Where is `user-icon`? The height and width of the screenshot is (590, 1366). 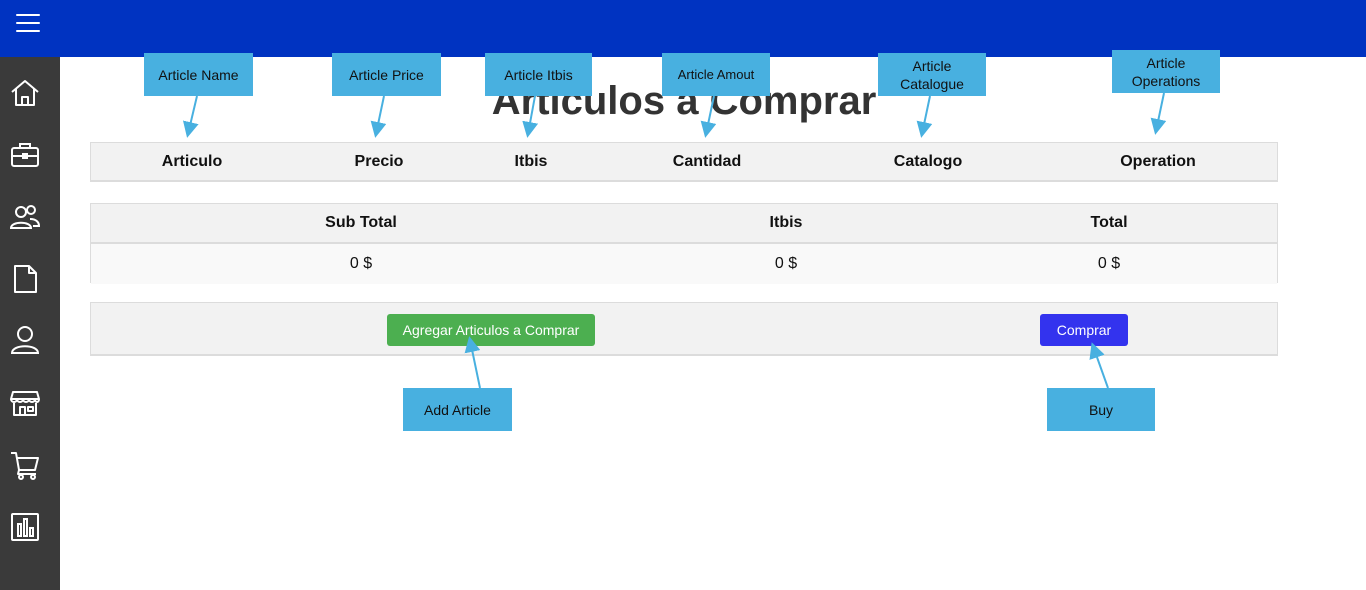
user-icon is located at coordinates (25, 340).